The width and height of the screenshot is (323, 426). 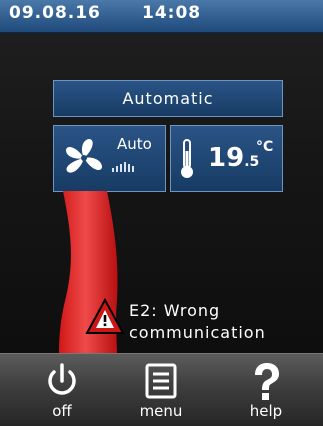 I want to click on warning-icon, so click(x=105, y=316).